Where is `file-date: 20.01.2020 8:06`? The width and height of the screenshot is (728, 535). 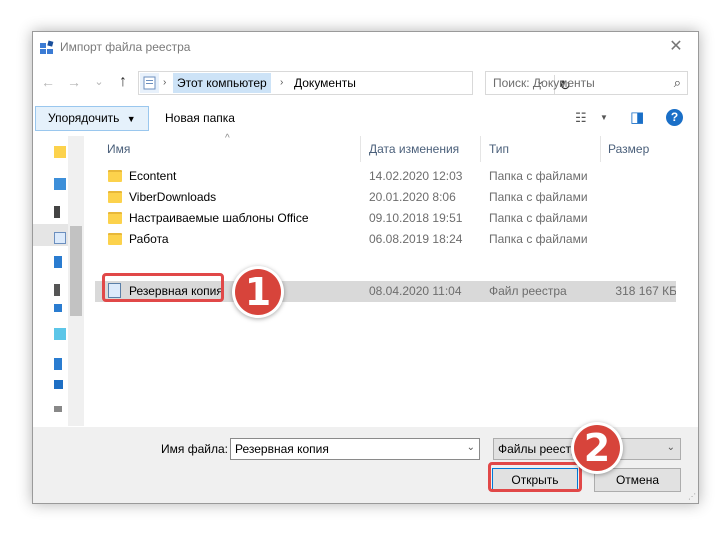 file-date: 20.01.2020 8:06 is located at coordinates (412, 197).